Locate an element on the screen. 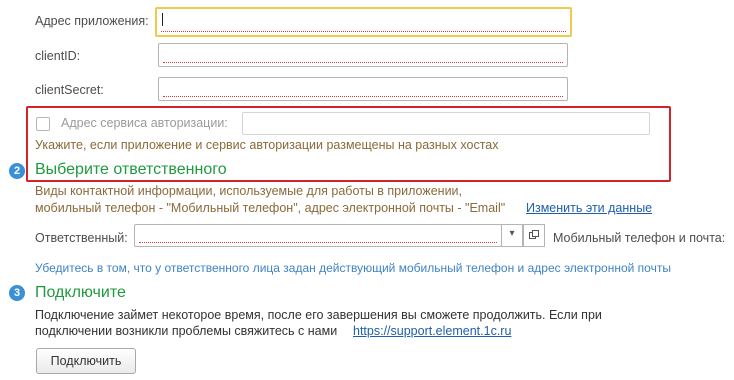 This screenshot has width=734, height=380. client-secret-label: clientSecret: is located at coordinates (69, 90).